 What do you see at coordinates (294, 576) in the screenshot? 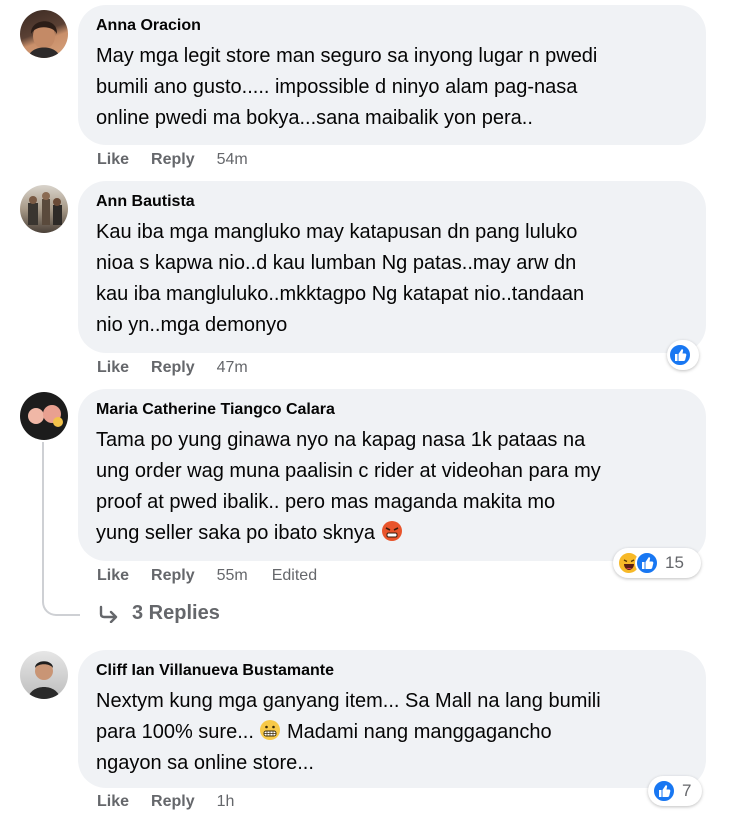
I see `edited-label: Edited` at bounding box center [294, 576].